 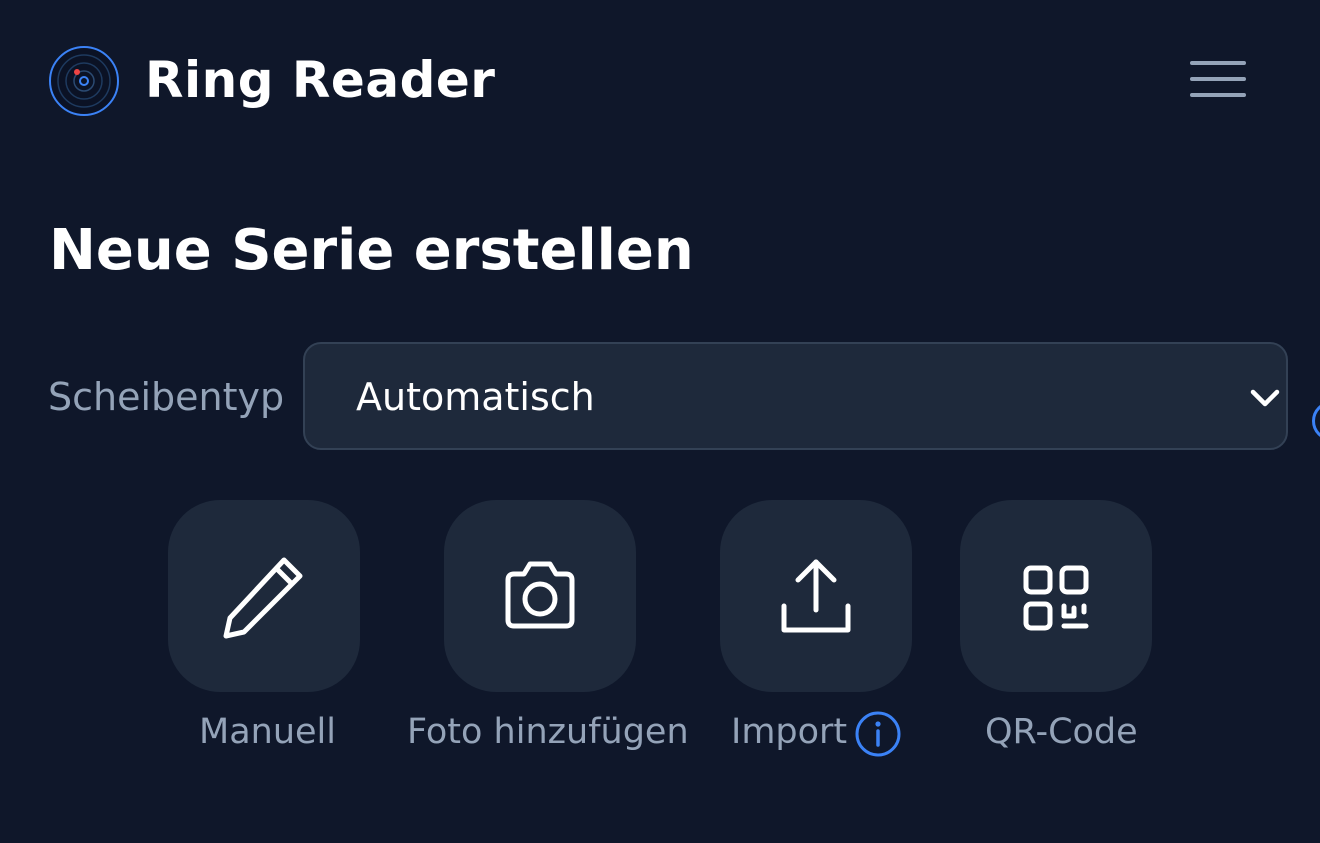 What do you see at coordinates (166, 397) in the screenshot?
I see `target-type-label: Scheibentyp` at bounding box center [166, 397].